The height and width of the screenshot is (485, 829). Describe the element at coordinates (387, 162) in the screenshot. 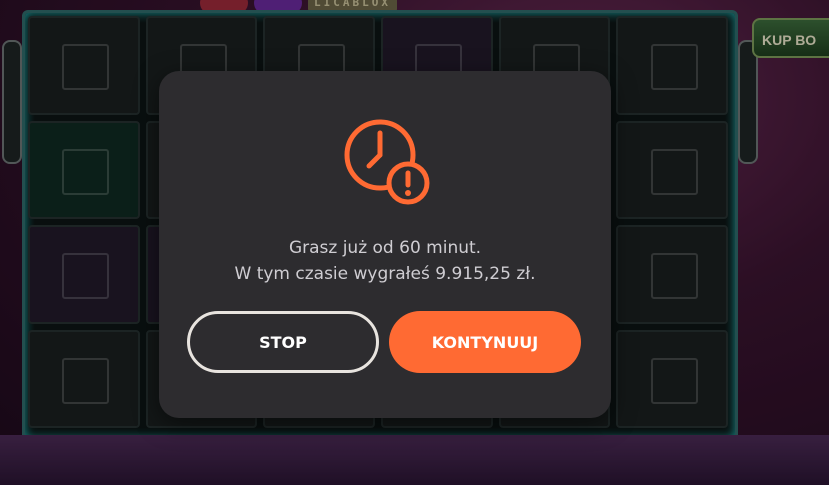

I see `clock-alert-icon` at that location.